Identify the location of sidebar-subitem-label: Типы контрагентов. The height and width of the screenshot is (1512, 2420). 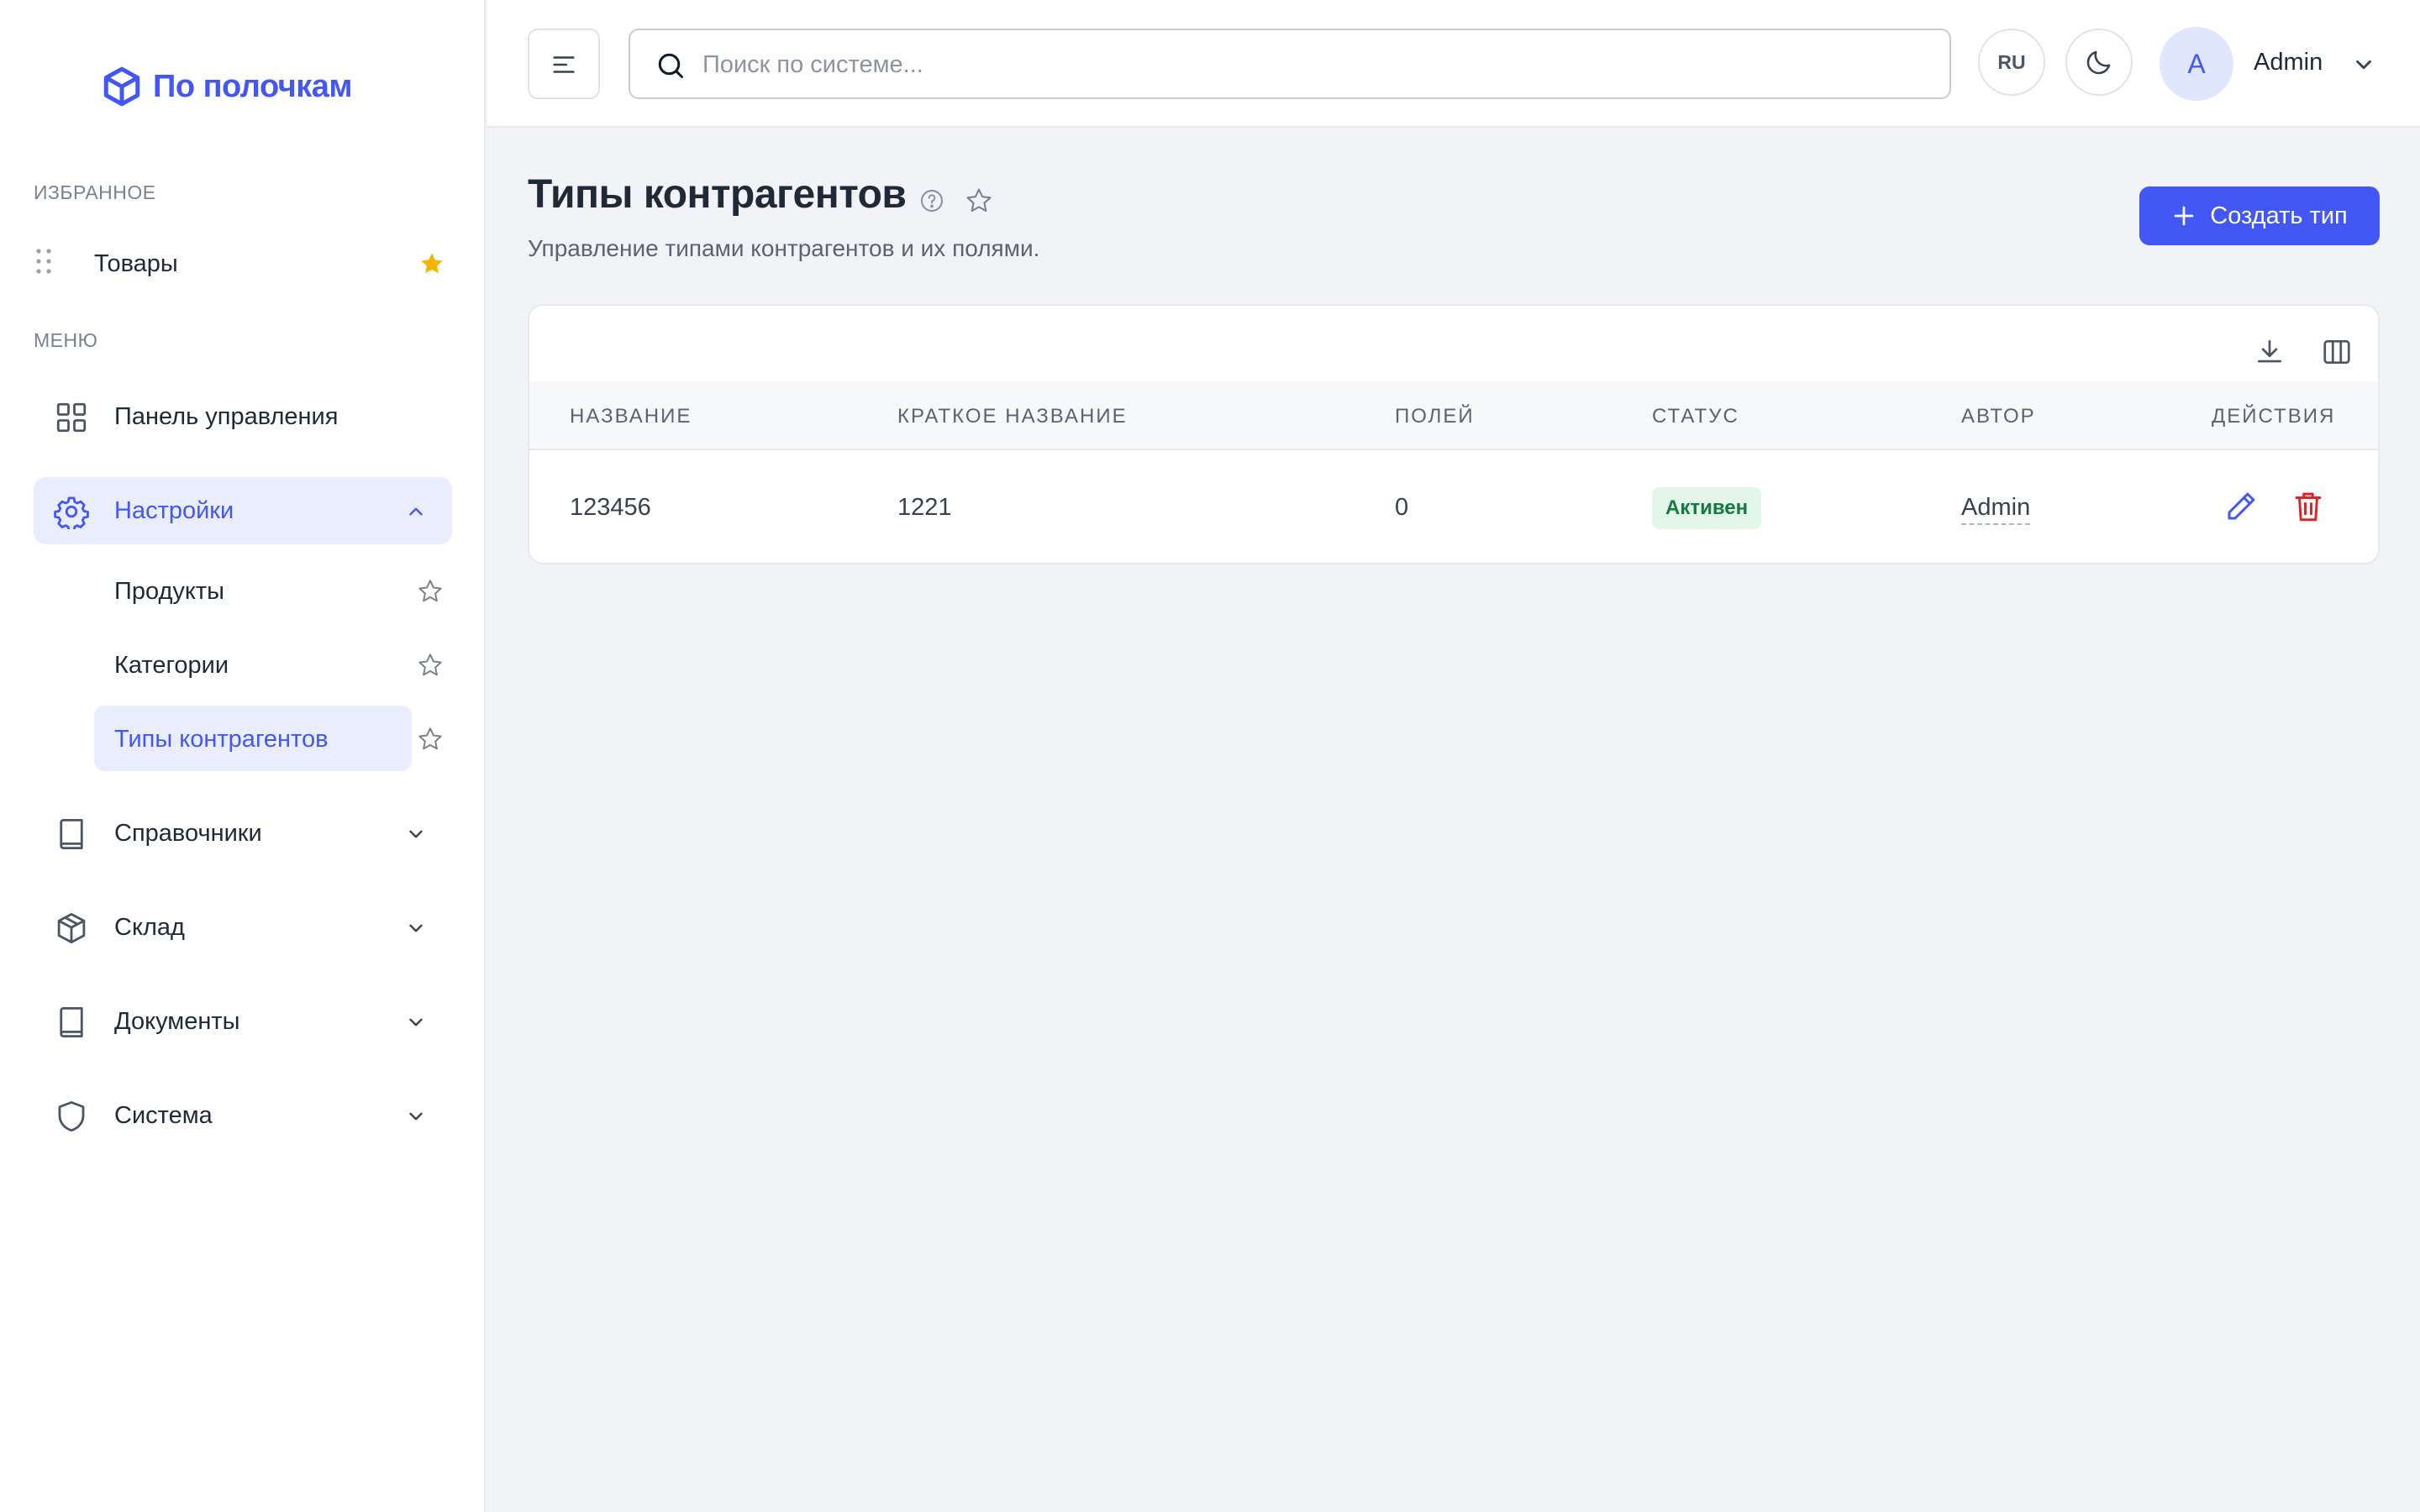
(221, 739).